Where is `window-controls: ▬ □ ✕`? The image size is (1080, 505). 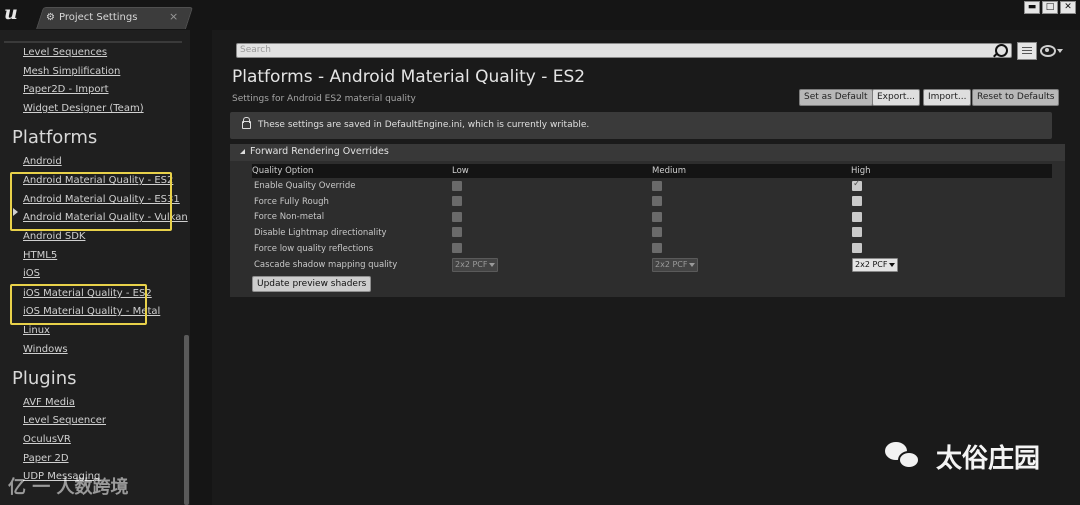 window-controls: ▬ □ ✕ is located at coordinates (1050, 7).